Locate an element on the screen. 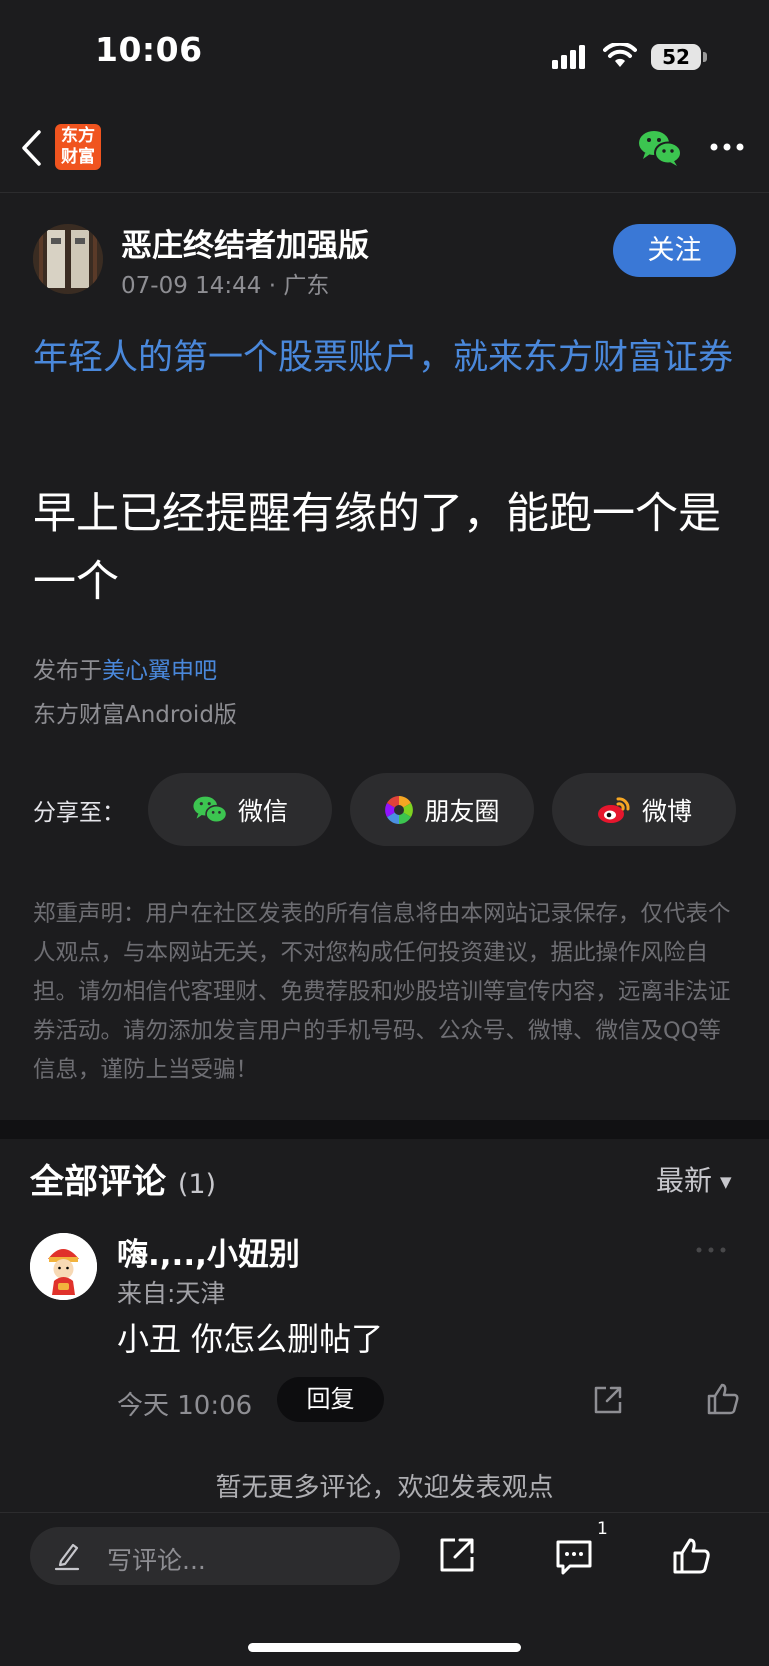 This screenshot has width=769, height=1666. battery-icon: 52 is located at coordinates (676, 57).